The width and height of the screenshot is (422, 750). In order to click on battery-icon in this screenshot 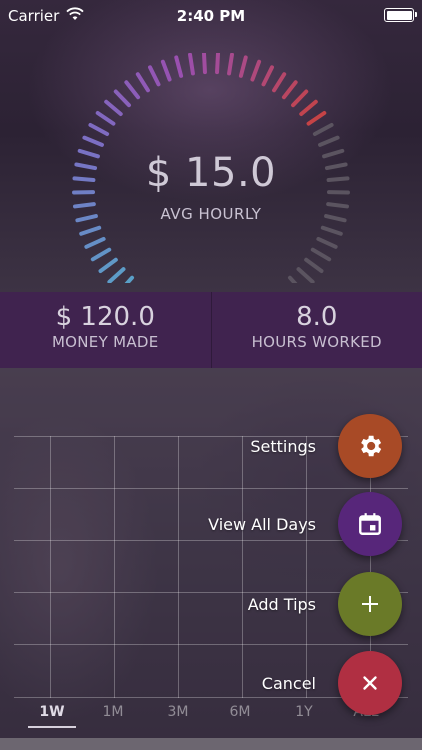, I will do `click(400, 15)`.